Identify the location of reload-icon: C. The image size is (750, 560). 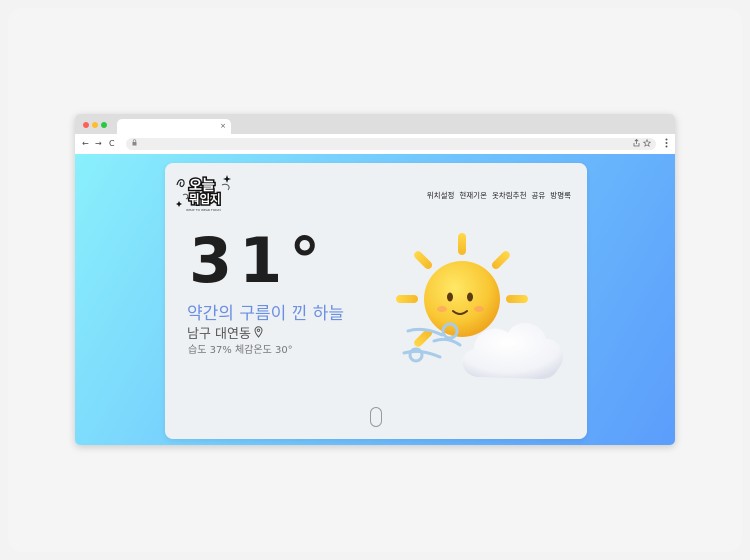
(112, 143).